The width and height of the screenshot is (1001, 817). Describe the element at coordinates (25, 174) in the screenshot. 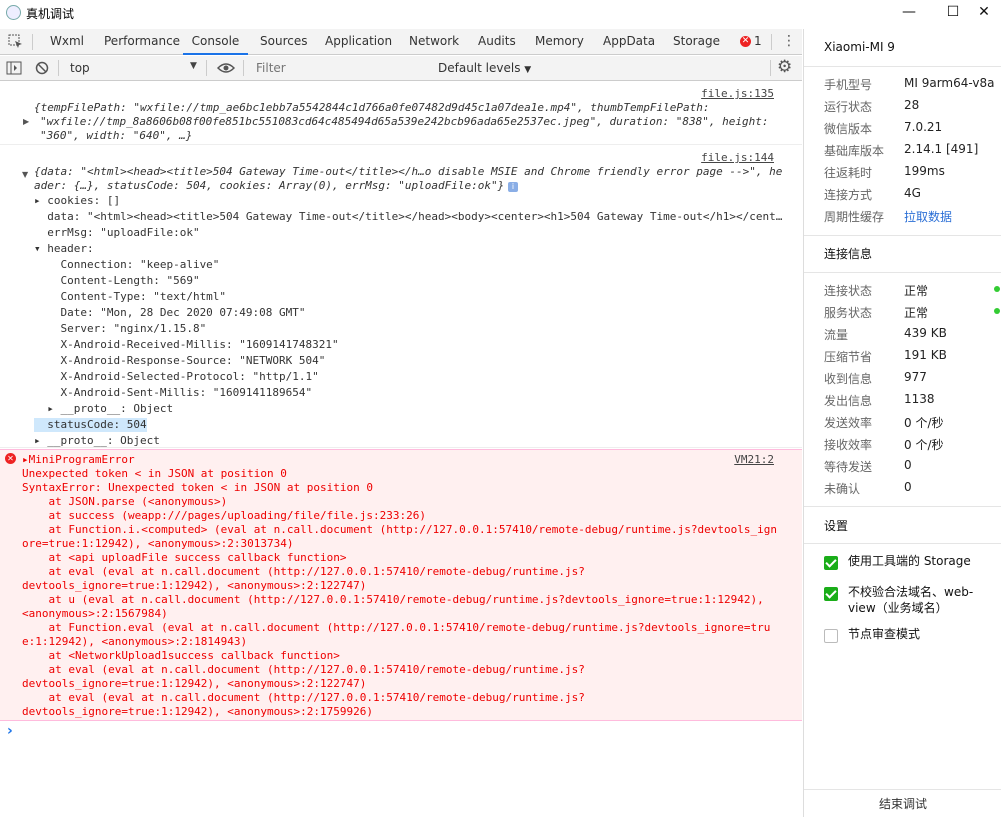

I see `collapse-arrow-icon: ▼` at that location.